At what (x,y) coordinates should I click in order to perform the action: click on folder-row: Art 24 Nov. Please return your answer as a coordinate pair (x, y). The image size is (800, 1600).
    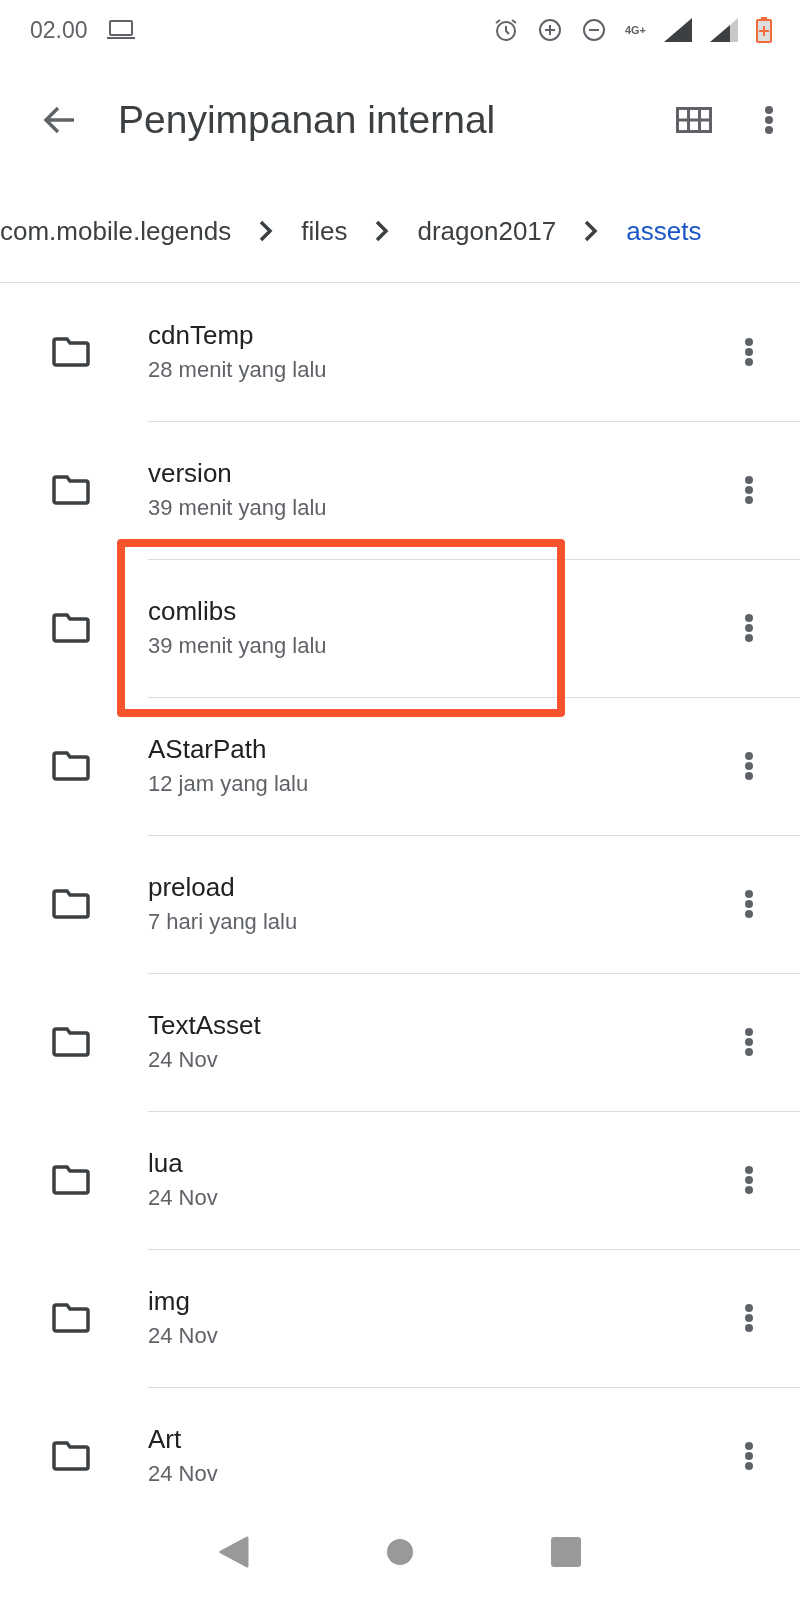
    Looking at the image, I should click on (400, 1445).